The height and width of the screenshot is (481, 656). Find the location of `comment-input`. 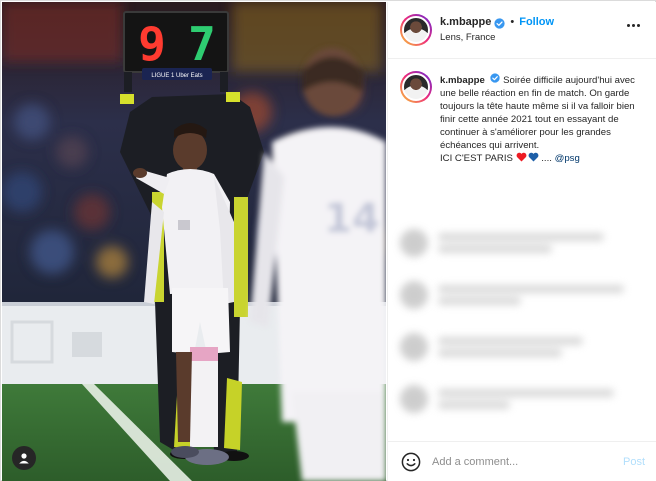

comment-input is located at coordinates (527, 461).